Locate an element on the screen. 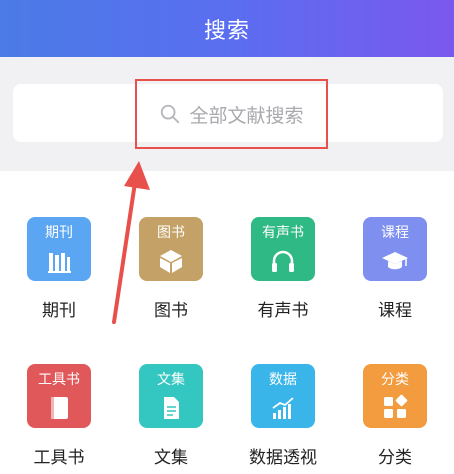 This screenshot has height=474, width=454. tile-label: 工具书 is located at coordinates (59, 380).